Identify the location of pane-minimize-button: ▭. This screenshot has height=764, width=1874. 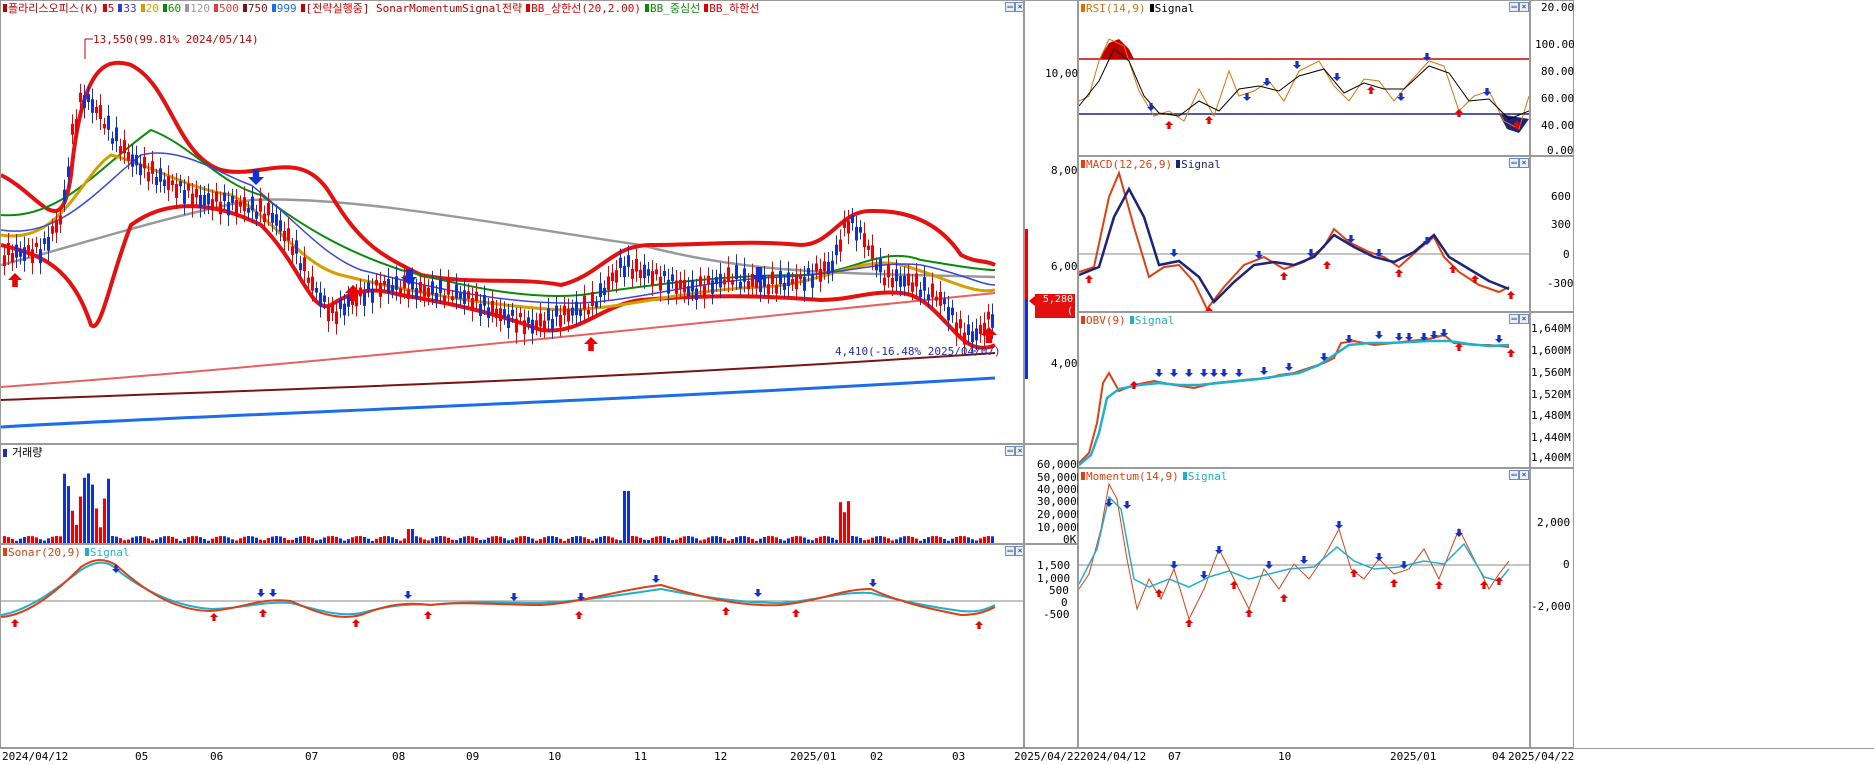
(1010, 7).